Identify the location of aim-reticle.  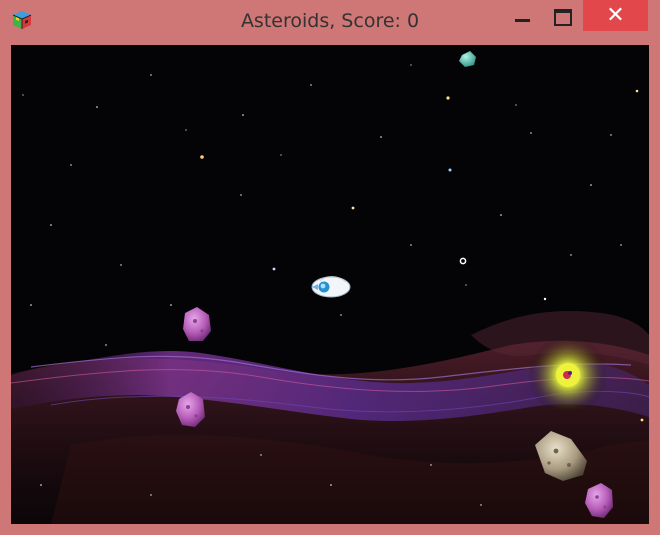
(463, 261).